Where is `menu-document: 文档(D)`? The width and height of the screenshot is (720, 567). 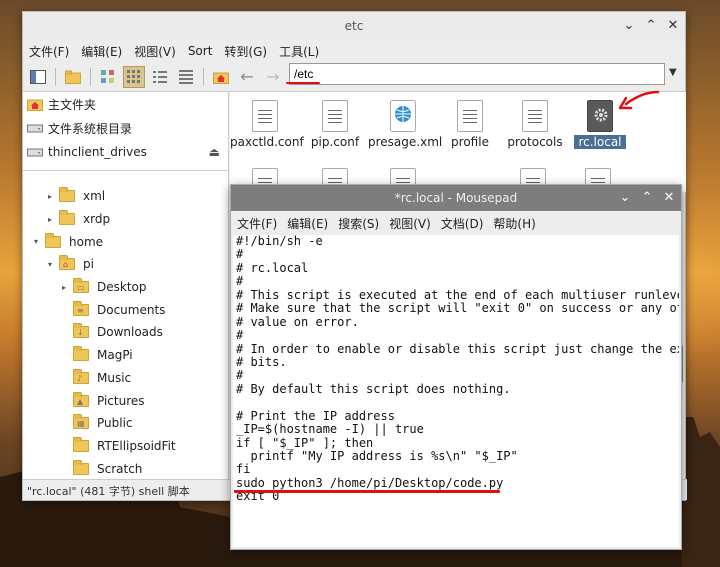 menu-document: 文档(D) is located at coordinates (462, 223).